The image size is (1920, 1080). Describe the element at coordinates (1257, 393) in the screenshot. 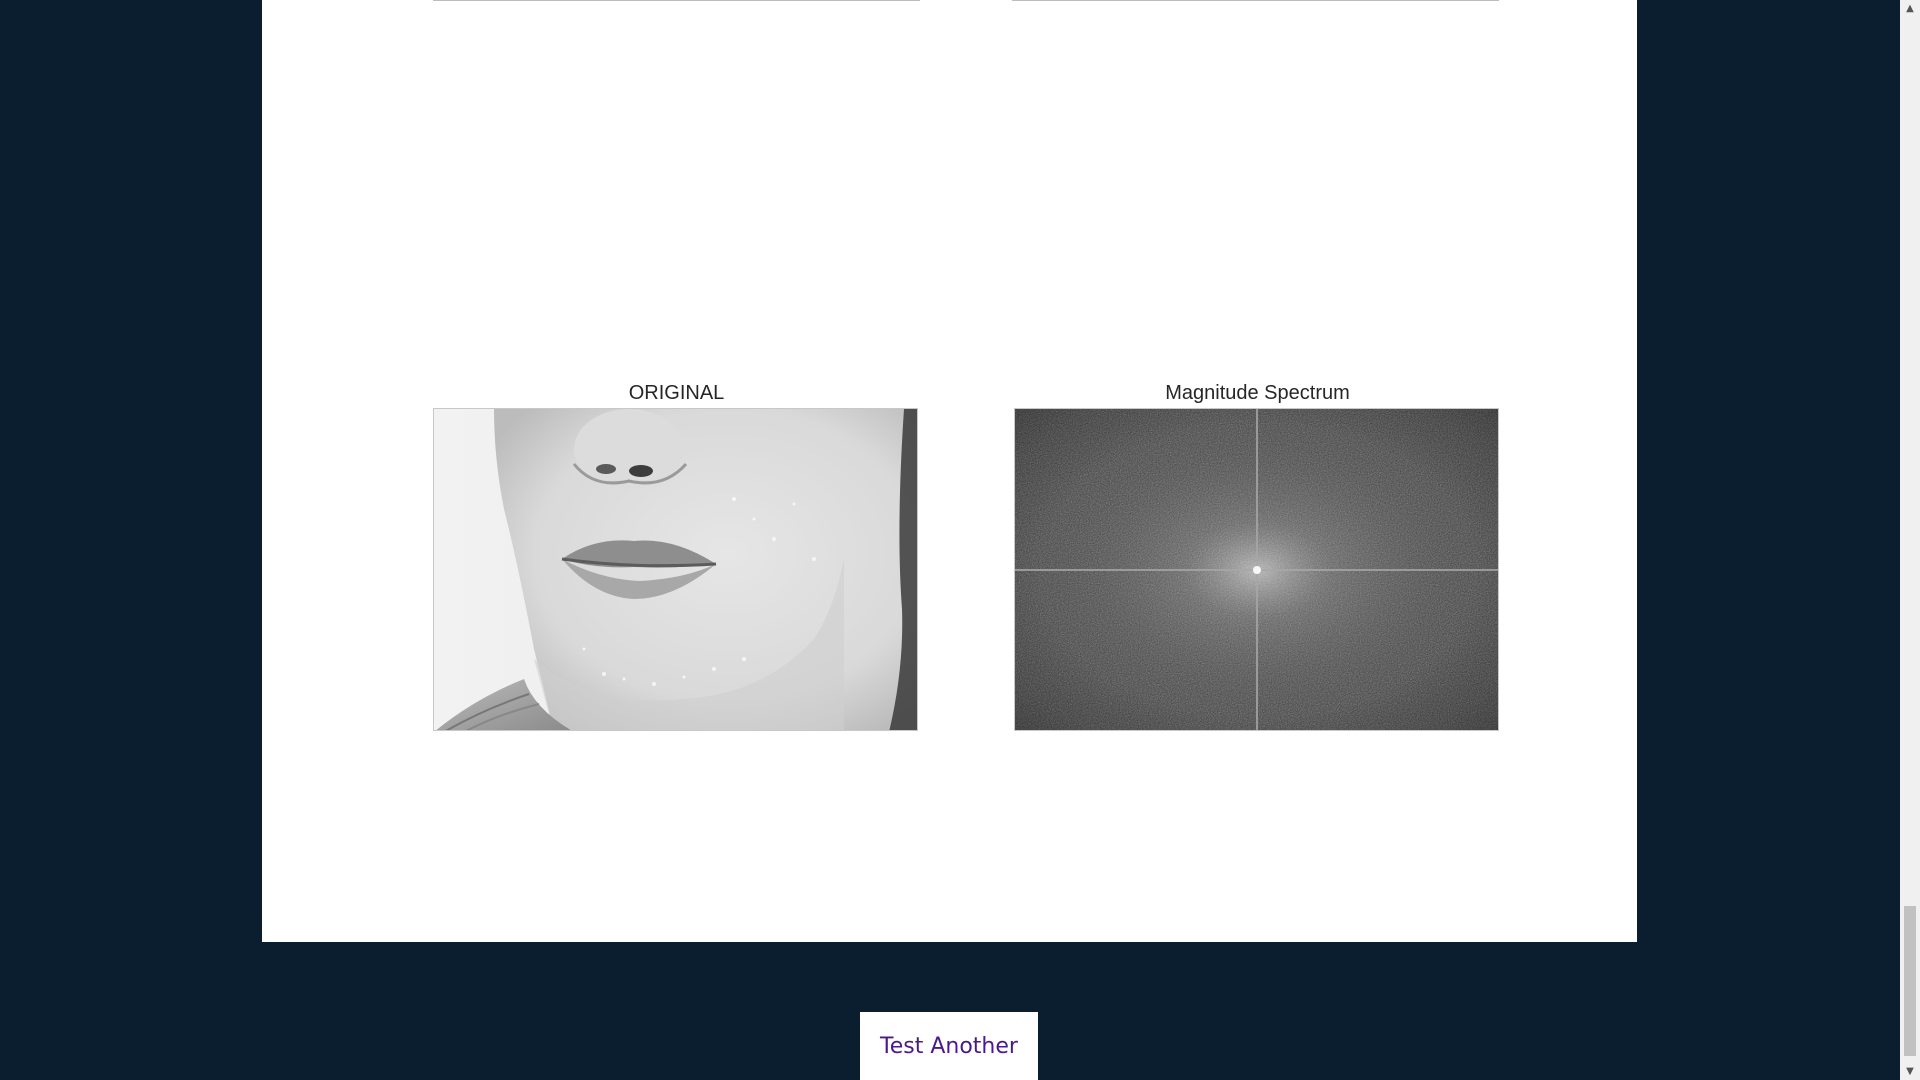

I see `spectrum-figure-title: Magnitude Spectrum` at that location.